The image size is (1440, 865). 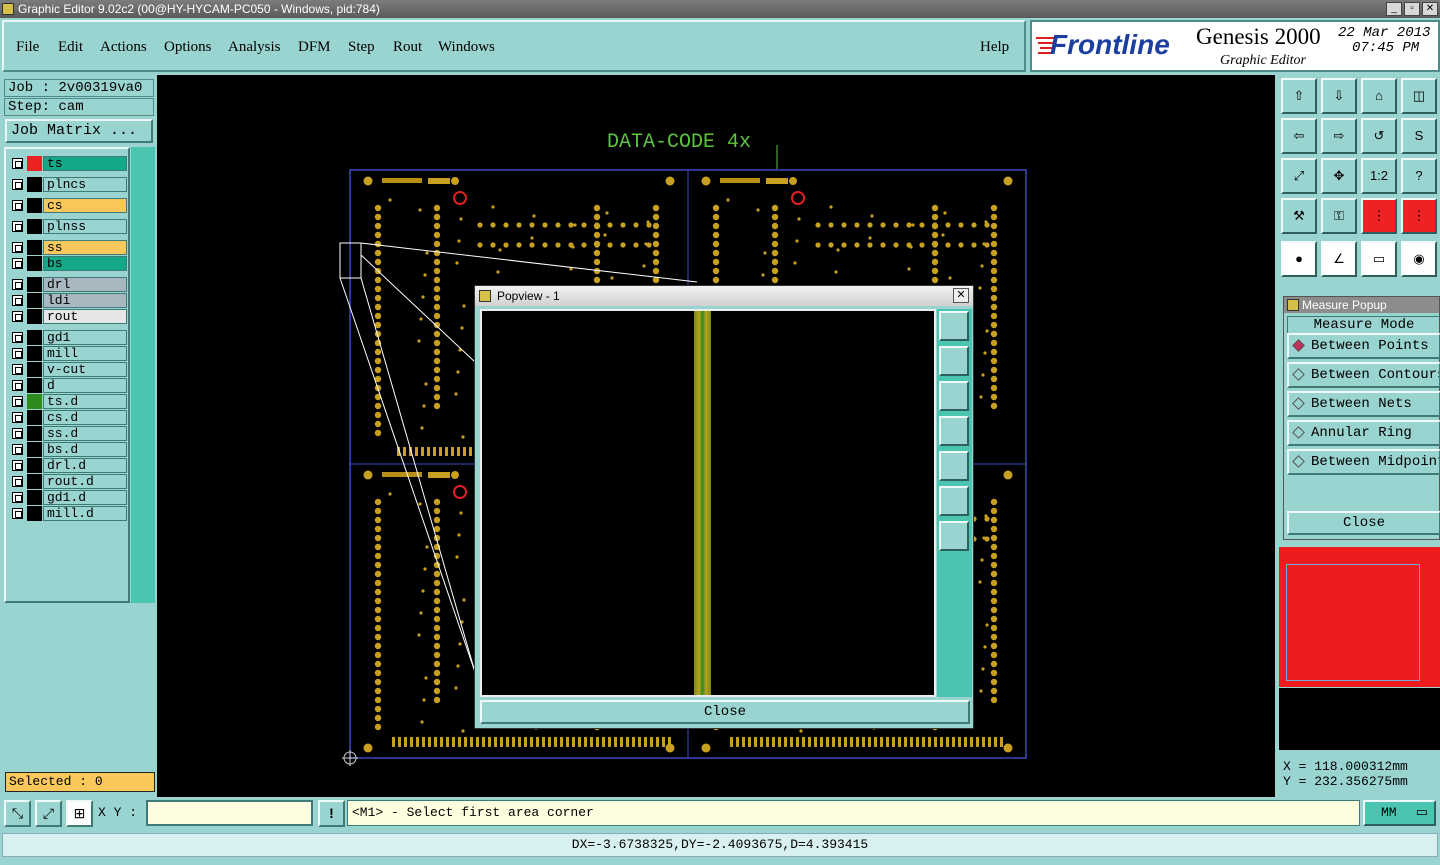 I want to click on key-icon: ⚿, so click(x=1339, y=216).